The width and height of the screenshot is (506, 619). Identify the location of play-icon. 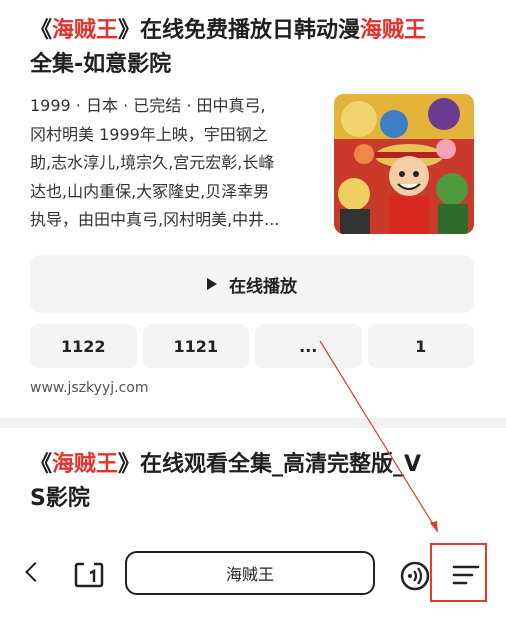
(212, 284).